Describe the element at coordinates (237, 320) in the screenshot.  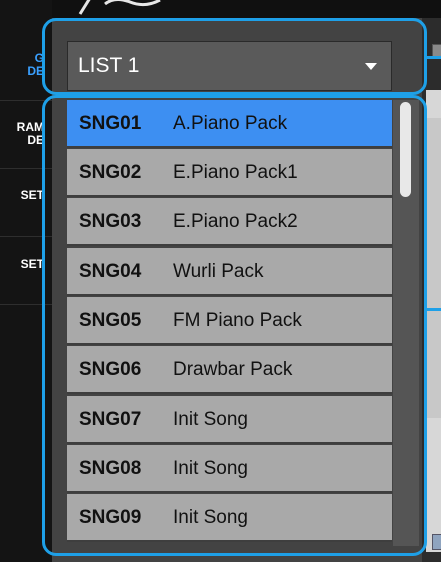
I see `song-name: FM Piano Pack` at that location.